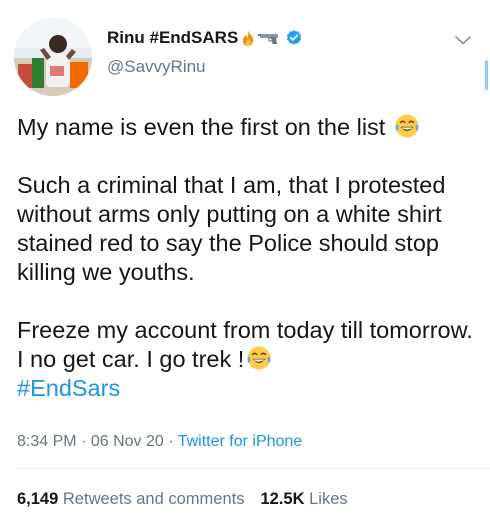  What do you see at coordinates (463, 40) in the screenshot?
I see `chevron-down-icon` at bounding box center [463, 40].